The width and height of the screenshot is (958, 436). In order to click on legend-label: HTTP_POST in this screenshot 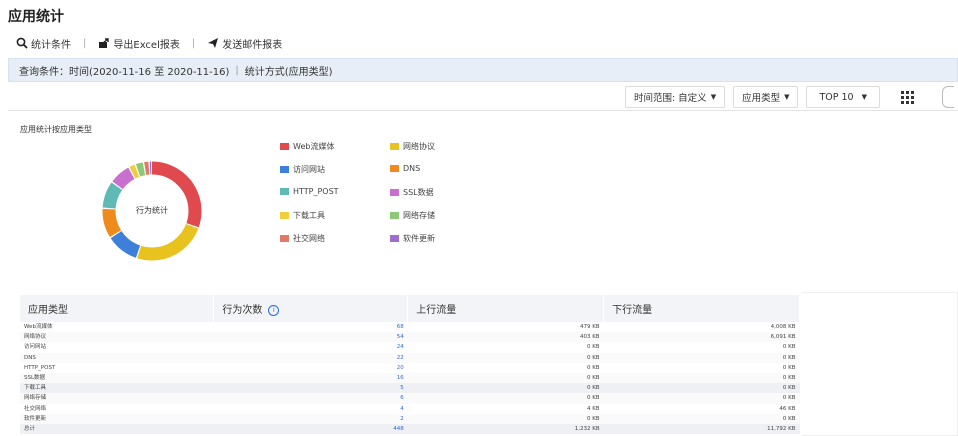, I will do `click(316, 191)`.